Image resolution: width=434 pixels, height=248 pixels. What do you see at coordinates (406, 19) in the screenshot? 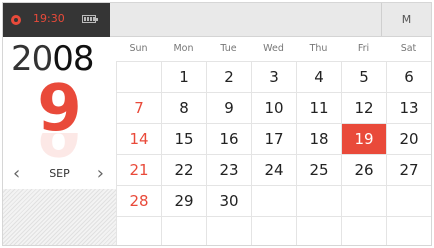
I see `month-view-button: M` at bounding box center [406, 19].